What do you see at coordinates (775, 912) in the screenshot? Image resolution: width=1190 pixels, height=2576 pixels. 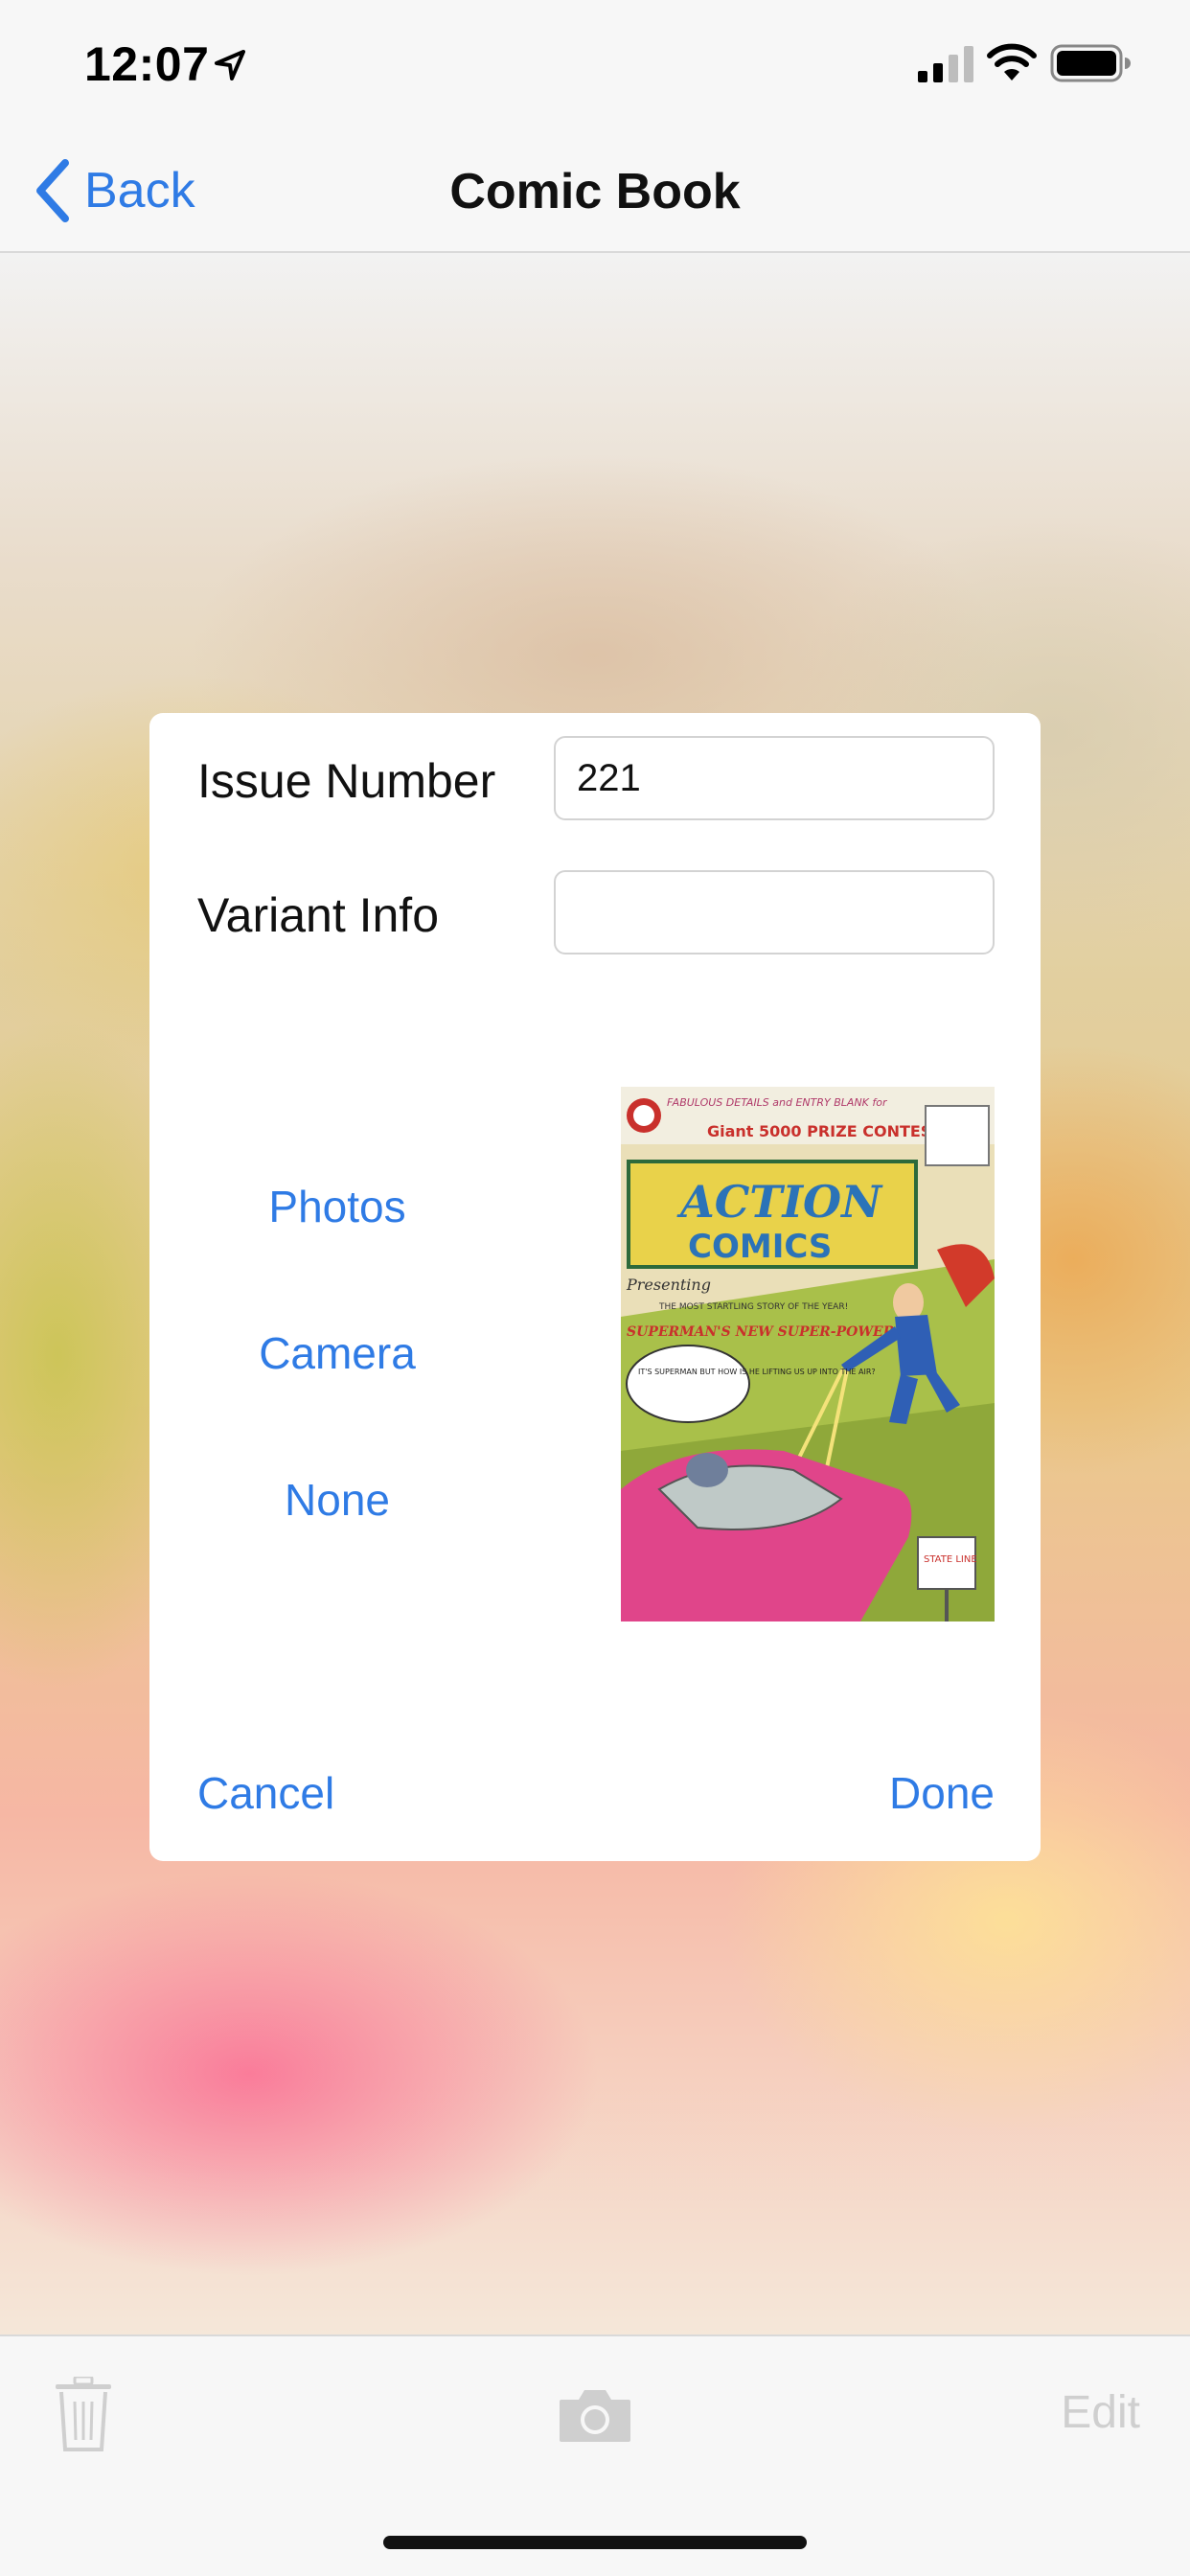 I see `variant-info-field` at bounding box center [775, 912].